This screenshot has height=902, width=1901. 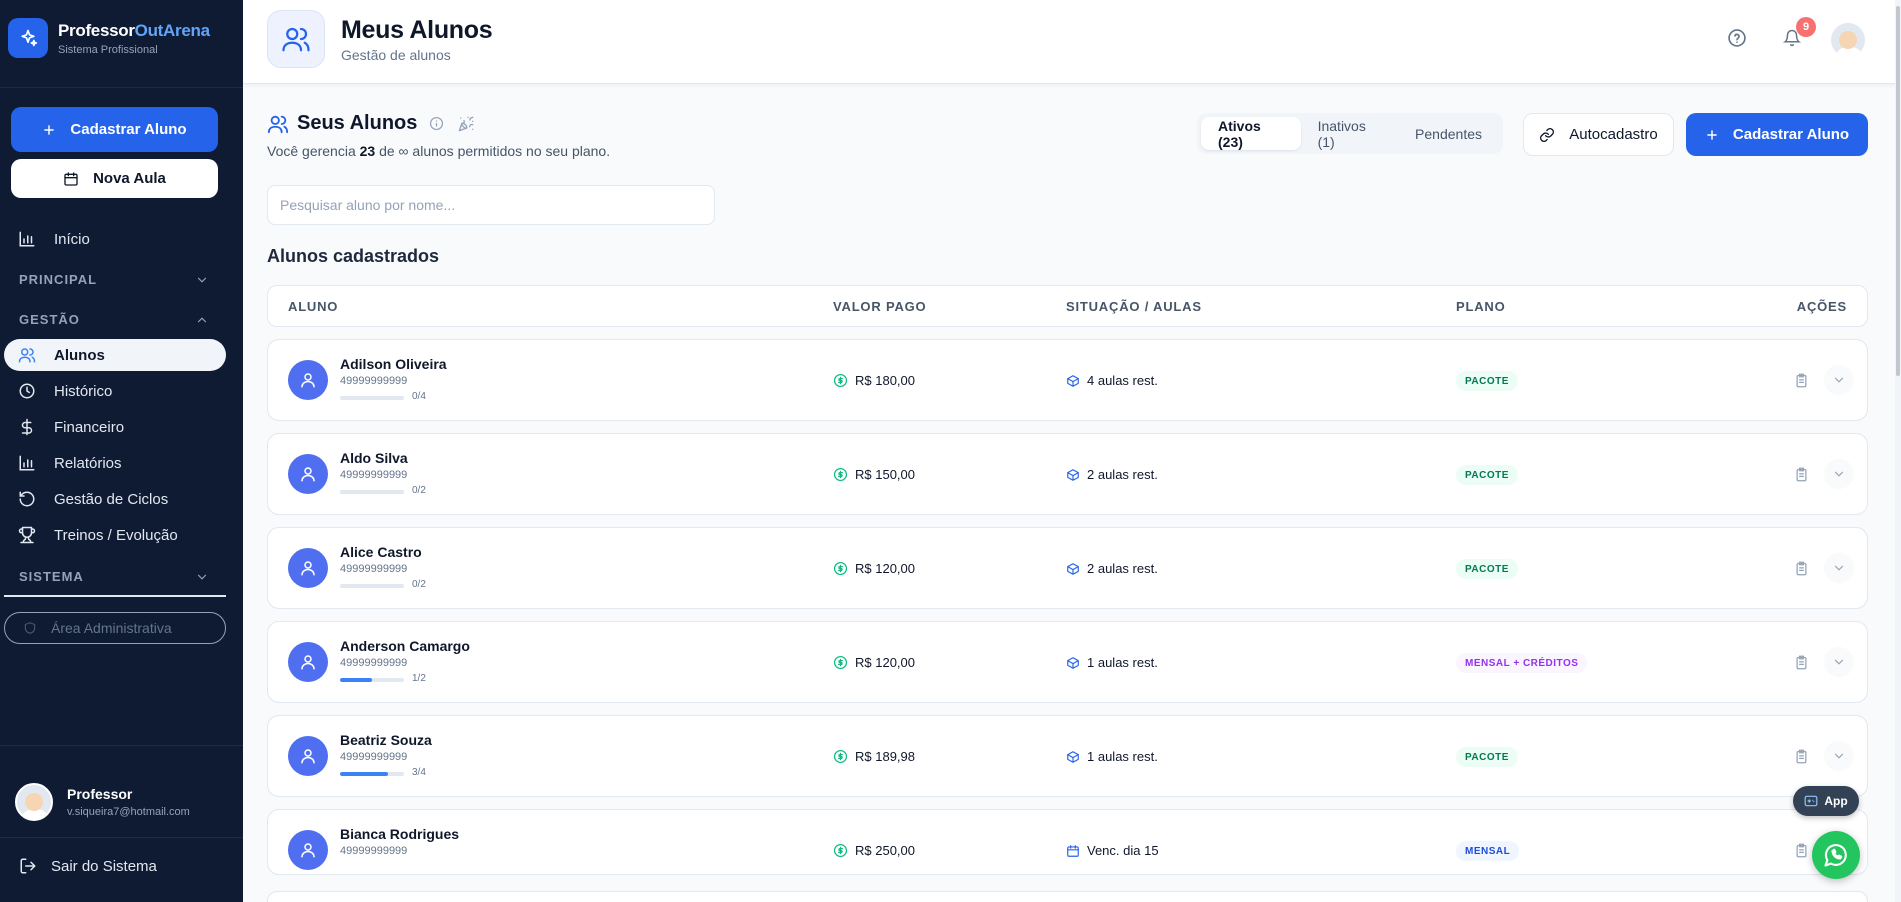 What do you see at coordinates (386, 740) in the screenshot?
I see `student-name: Beatriz Souza` at bounding box center [386, 740].